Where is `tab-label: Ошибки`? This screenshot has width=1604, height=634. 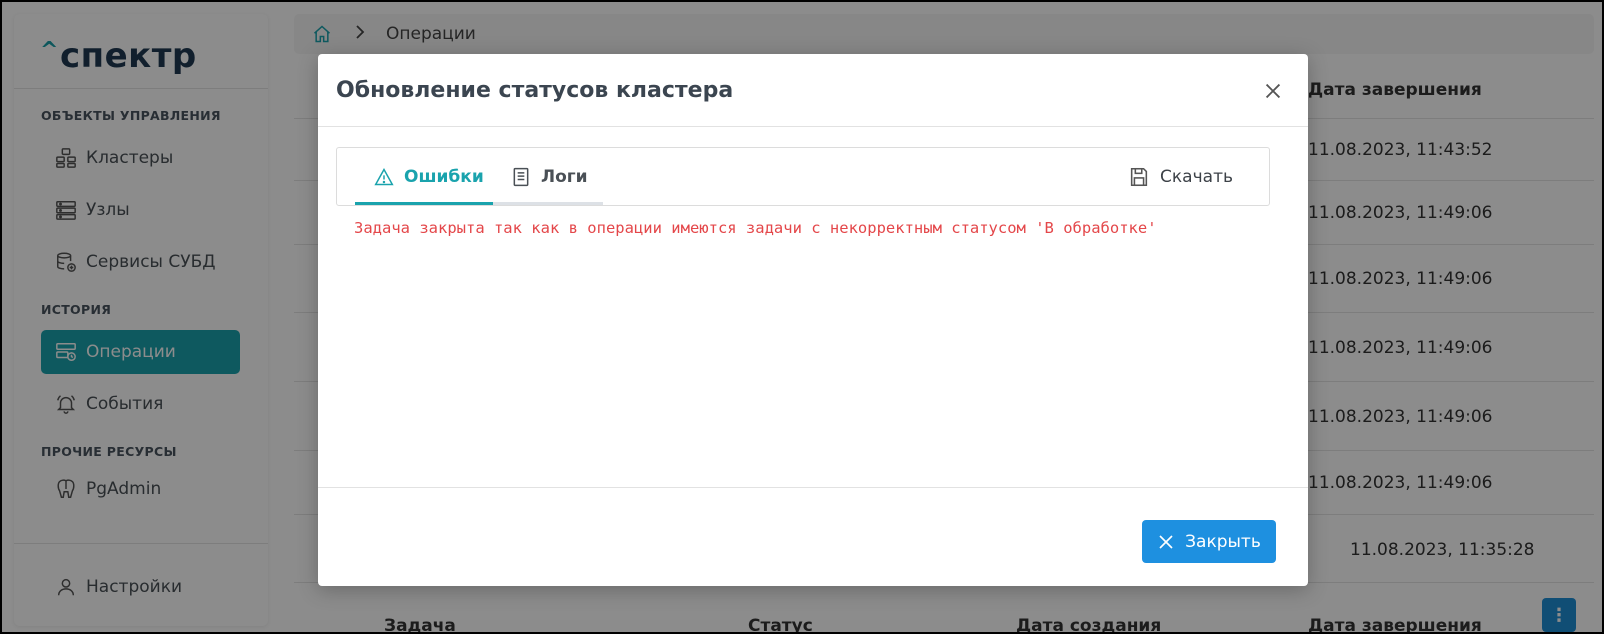 tab-label: Ошибки is located at coordinates (444, 176).